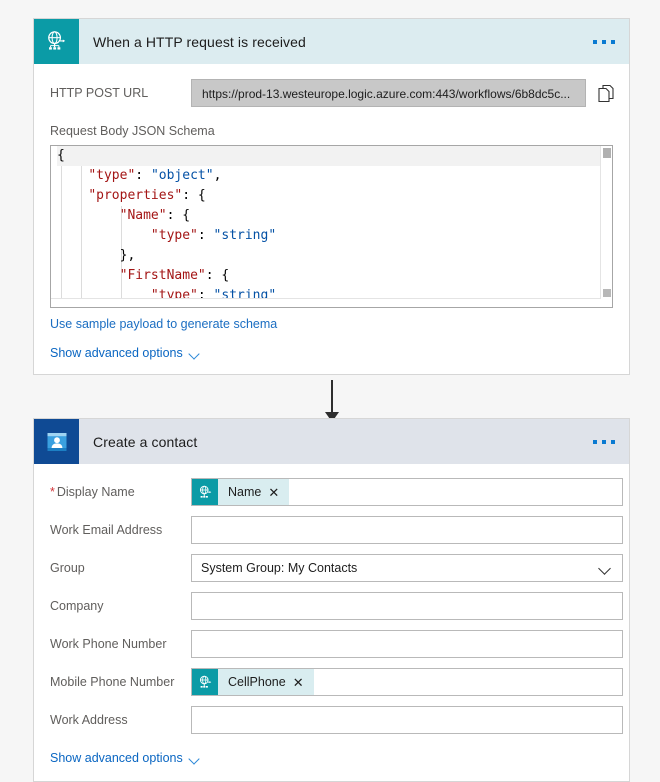  I want to click on code-line: {, so click(329, 156).